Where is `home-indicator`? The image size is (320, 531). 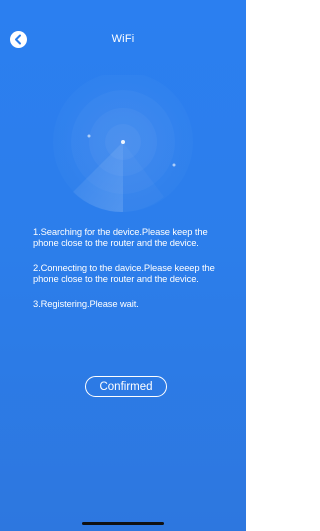
home-indicator is located at coordinates (123, 523).